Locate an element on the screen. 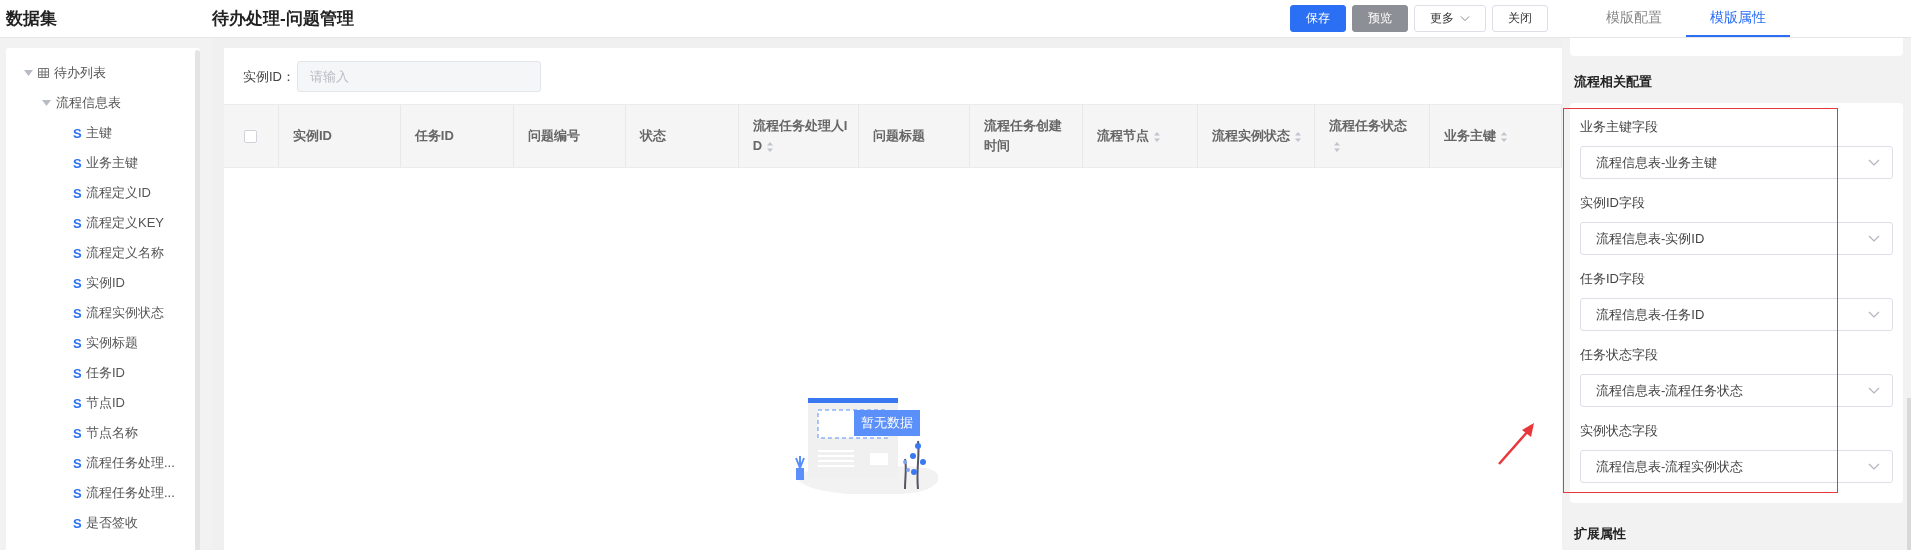  table-icon is located at coordinates (43, 73).